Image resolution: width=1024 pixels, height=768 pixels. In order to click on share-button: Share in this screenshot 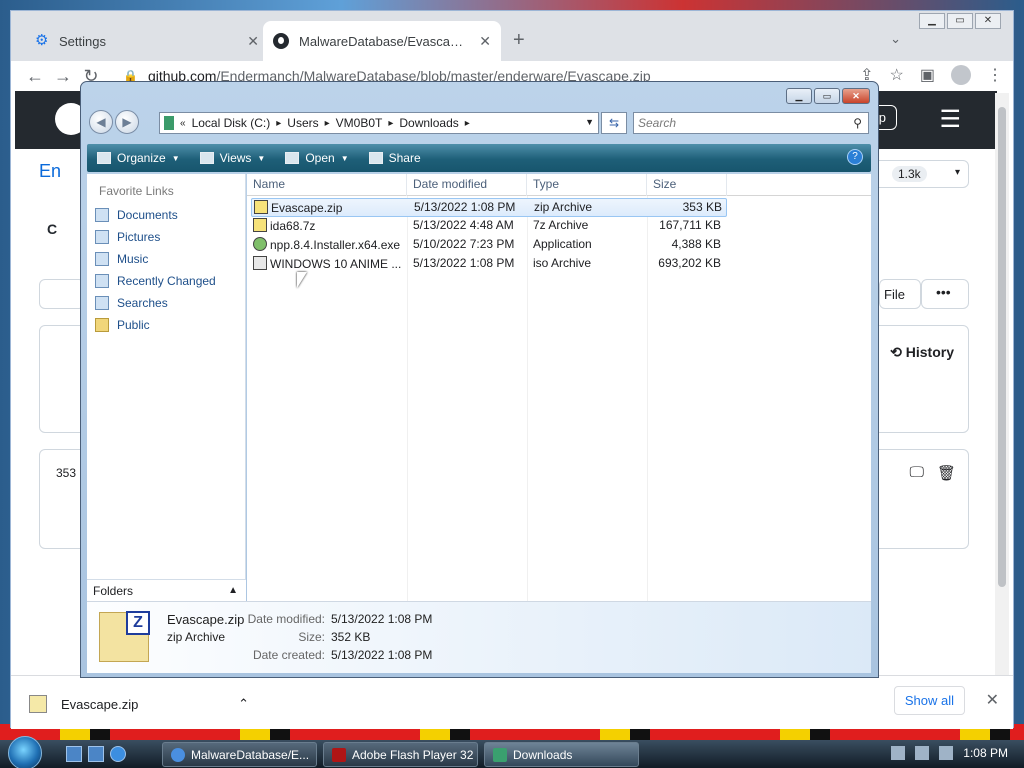, I will do `click(395, 158)`.